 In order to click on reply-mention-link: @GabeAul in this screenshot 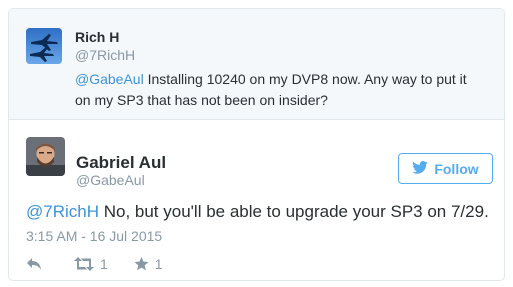, I will do `click(109, 79)`.